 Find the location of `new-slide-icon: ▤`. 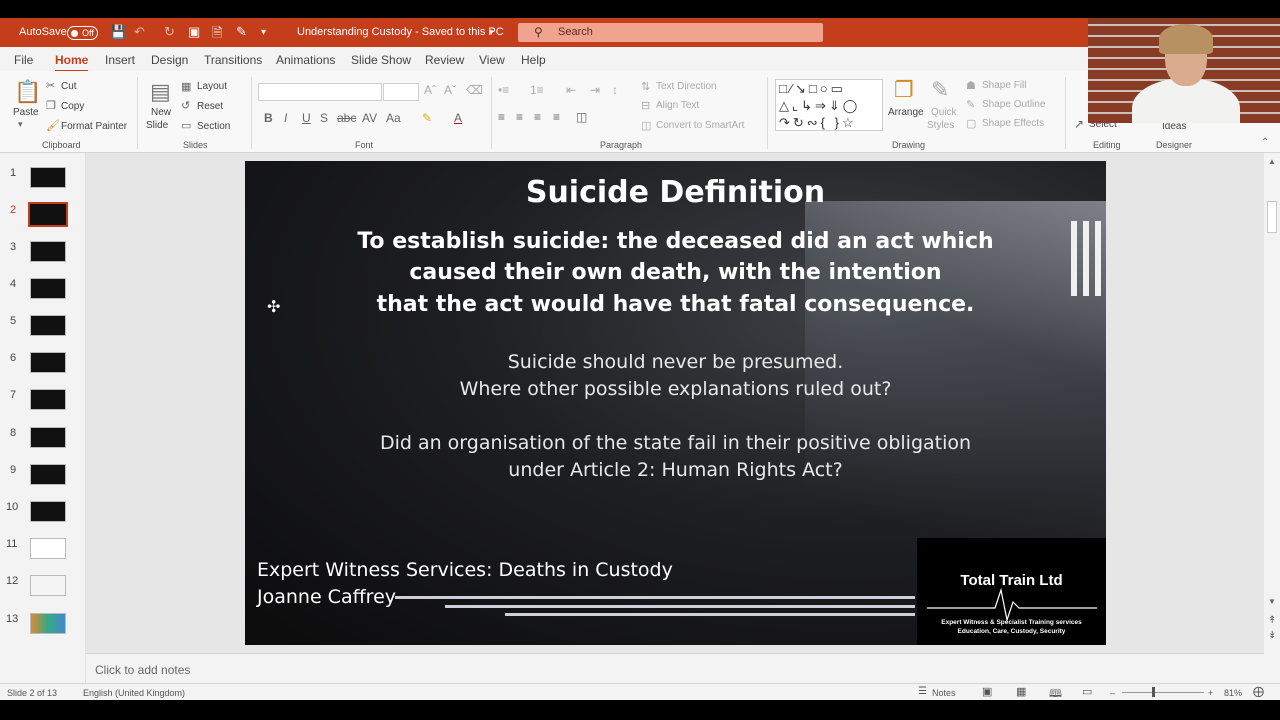

new-slide-icon: ▤ is located at coordinates (160, 92).